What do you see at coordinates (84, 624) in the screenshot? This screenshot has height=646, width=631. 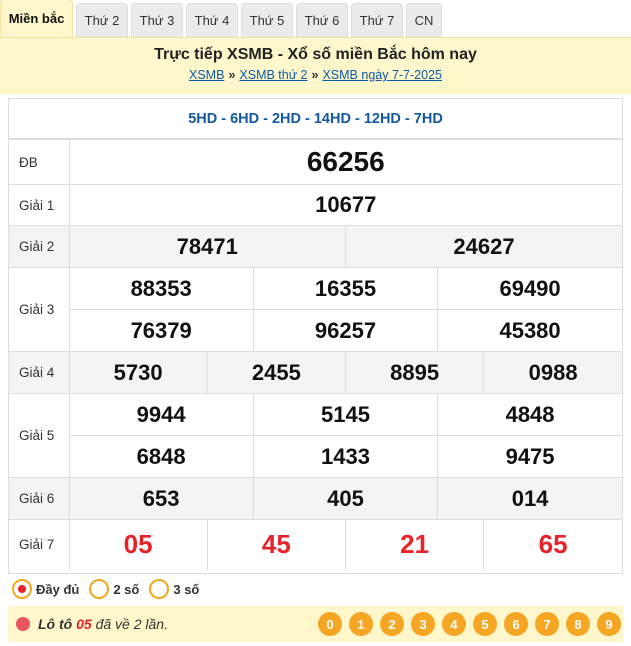 I see `loto-number: 05` at bounding box center [84, 624].